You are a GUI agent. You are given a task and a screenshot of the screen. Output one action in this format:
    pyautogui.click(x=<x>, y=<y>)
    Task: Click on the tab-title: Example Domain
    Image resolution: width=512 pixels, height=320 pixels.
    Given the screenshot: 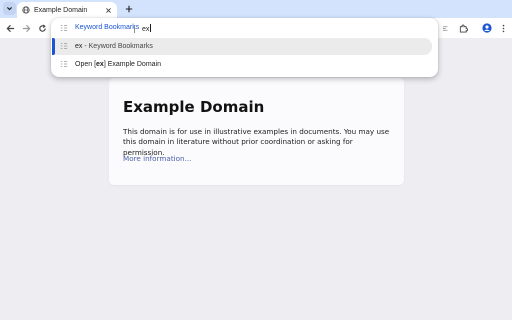 What is the action you would take?
    pyautogui.click(x=61, y=10)
    